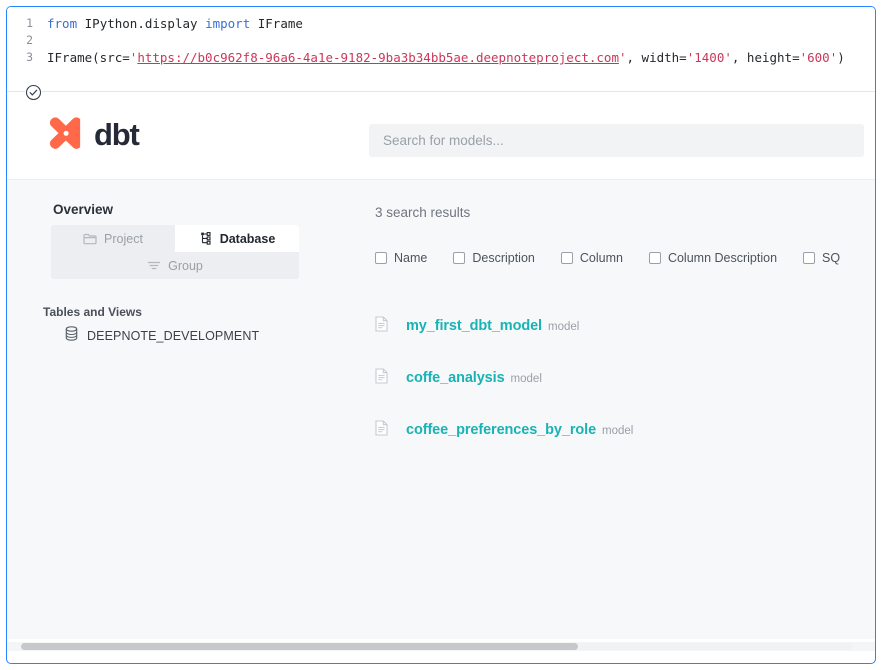 This screenshot has height=670, width=882. Describe the element at coordinates (280, 23) in the screenshot. I see `code-token-identifier: IFrame` at that location.